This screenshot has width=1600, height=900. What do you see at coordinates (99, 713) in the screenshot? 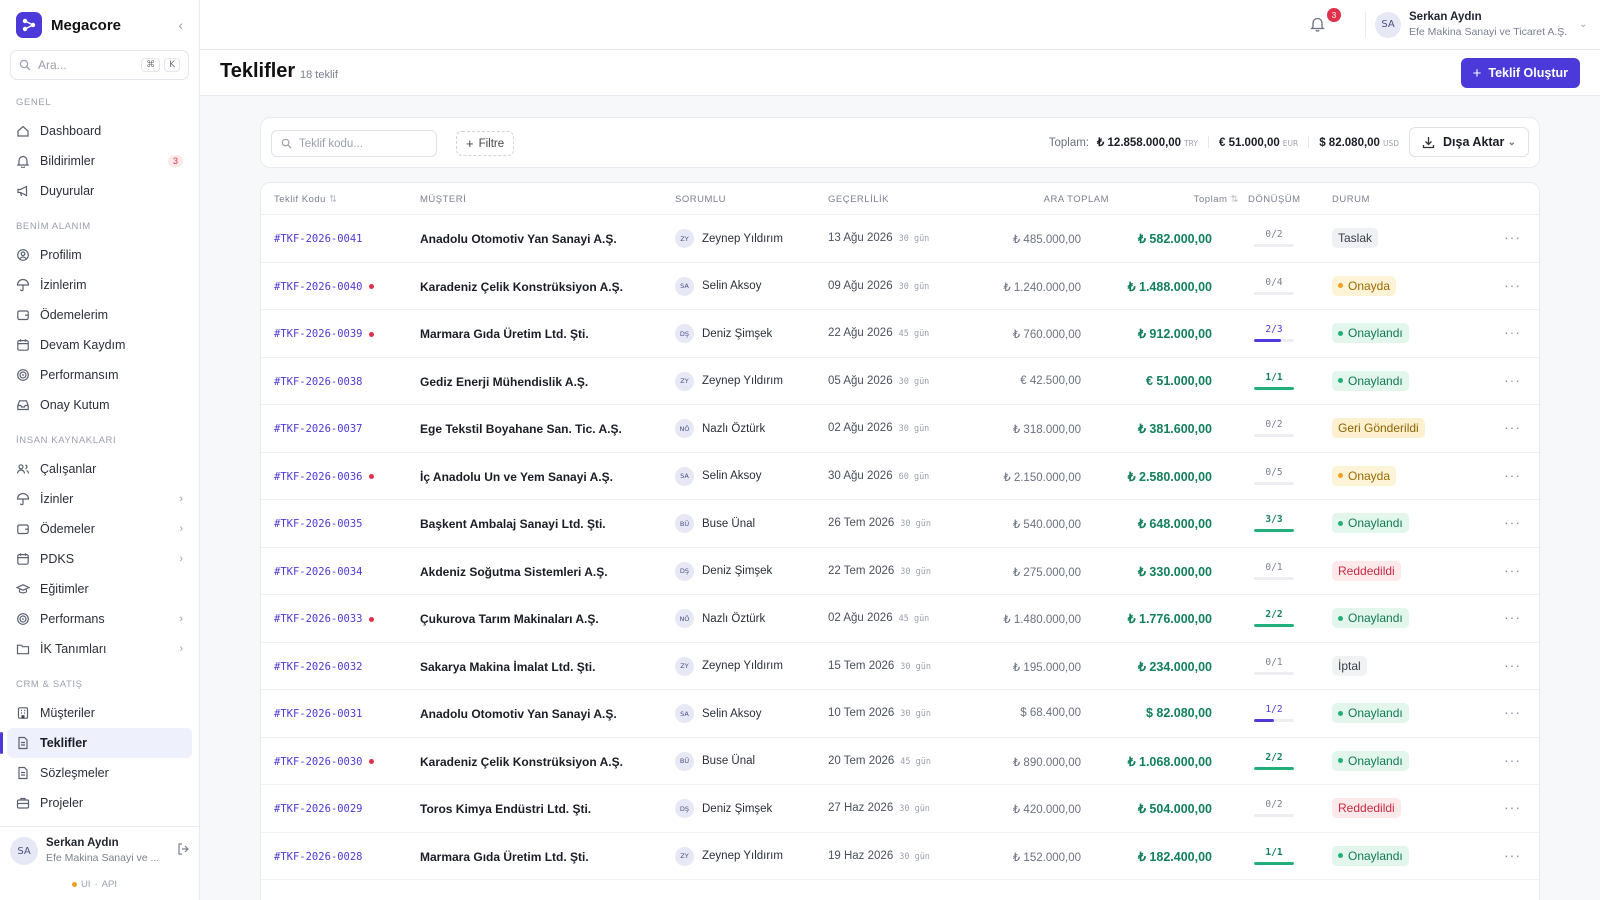
I see `sidebar-item-müşteriler: Müşteriler` at bounding box center [99, 713].